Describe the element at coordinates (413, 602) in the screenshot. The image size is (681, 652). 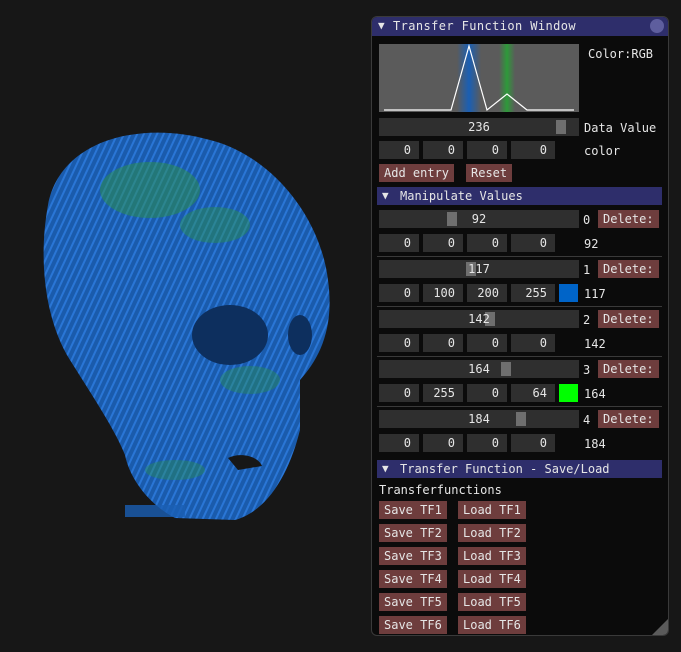
I see `save-tf-button: Save TF5` at that location.